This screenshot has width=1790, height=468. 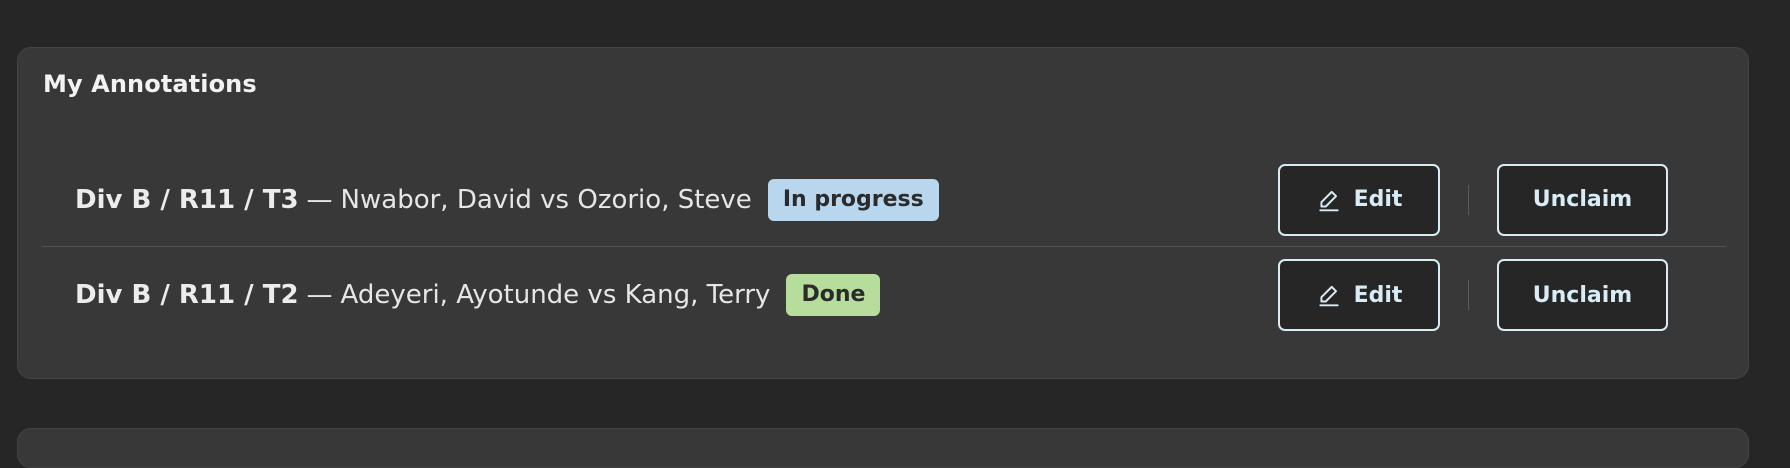 What do you see at coordinates (883, 448) in the screenshot?
I see `next-section-card` at bounding box center [883, 448].